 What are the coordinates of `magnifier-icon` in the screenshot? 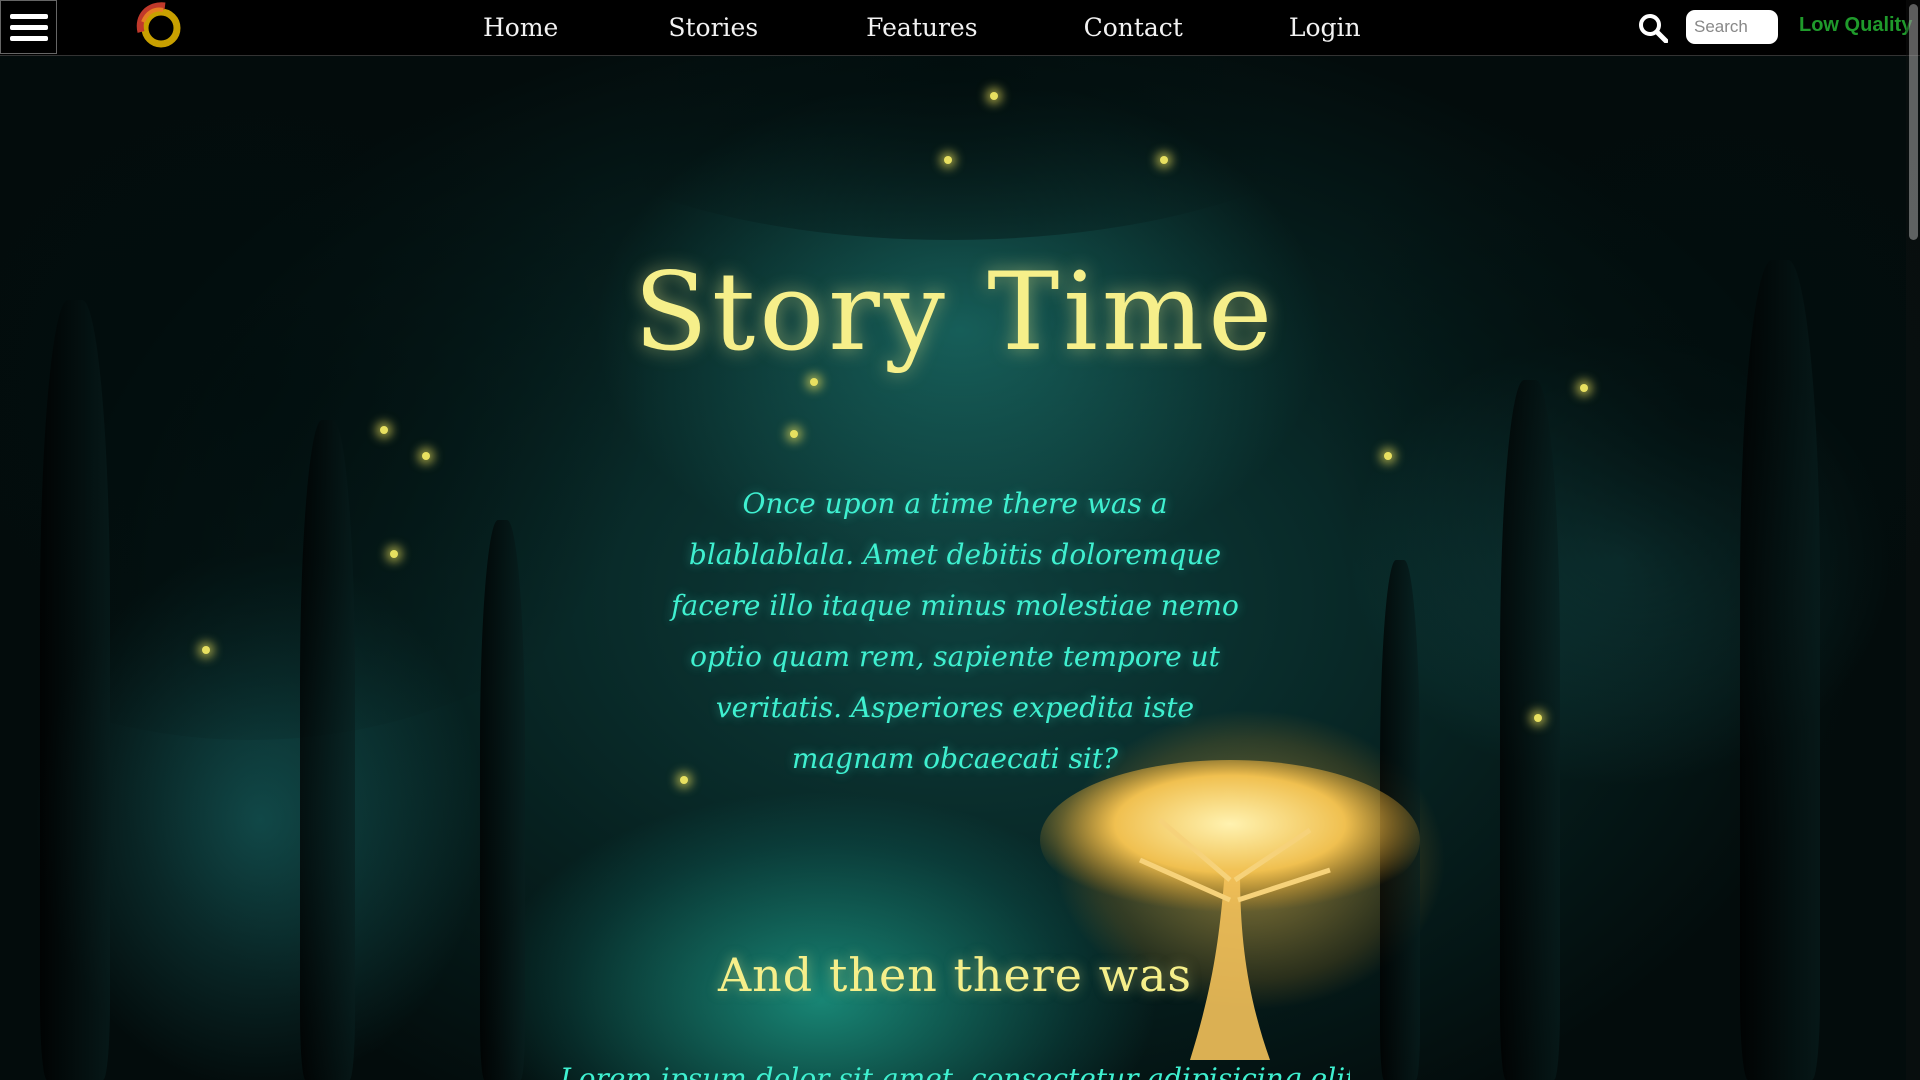 It's located at (1653, 28).